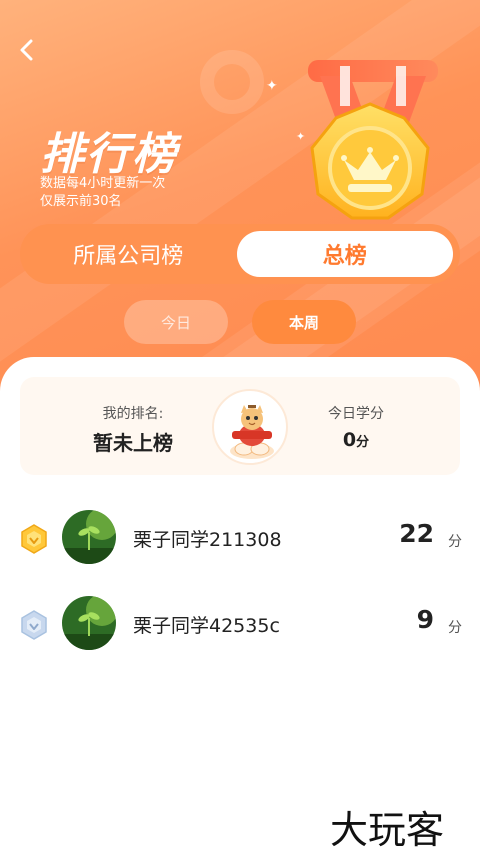 Image resolution: width=480 pixels, height=853 pixels. I want to click on medal-icon, so click(373, 140).